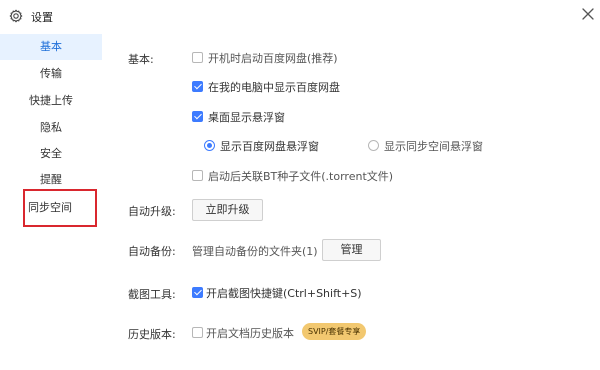 This screenshot has height=370, width=600. I want to click on highlight-annotation-box, so click(60, 208).